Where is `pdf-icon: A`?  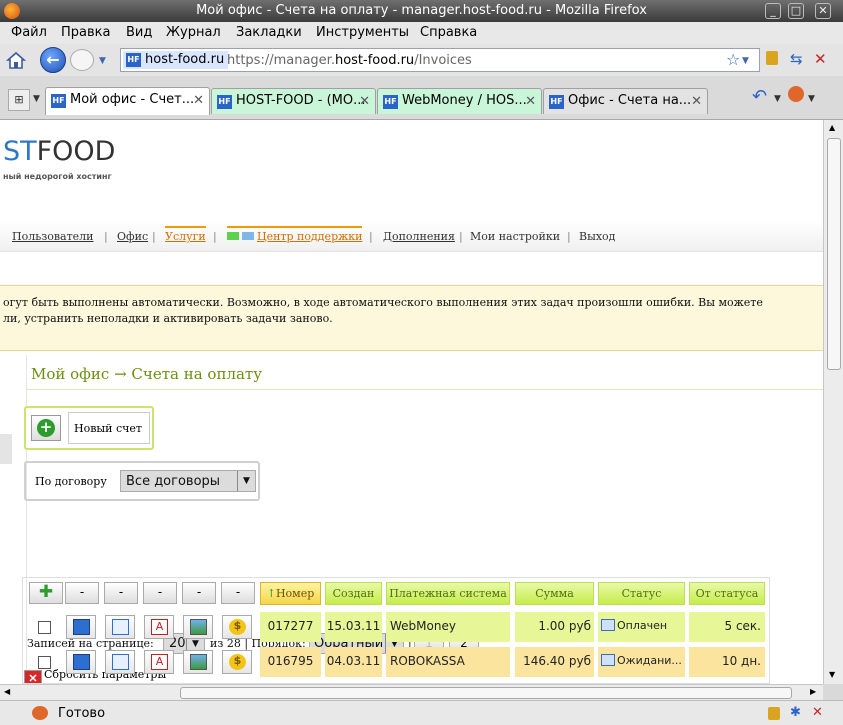 pdf-icon: A is located at coordinates (159, 627).